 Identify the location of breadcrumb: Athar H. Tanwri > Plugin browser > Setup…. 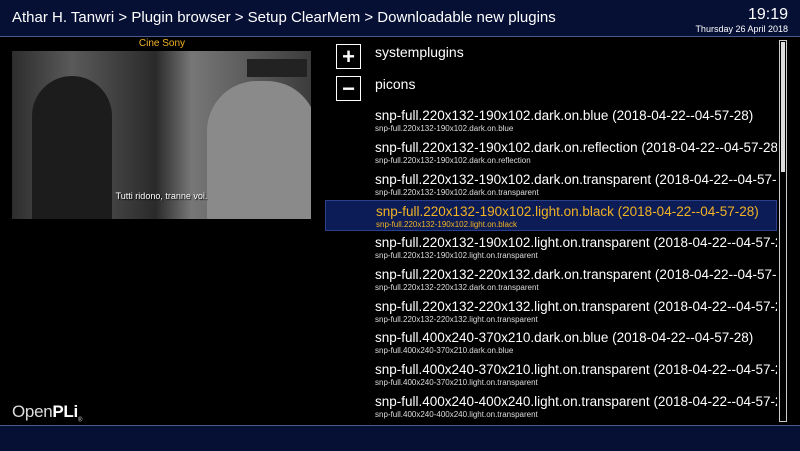
(284, 17).